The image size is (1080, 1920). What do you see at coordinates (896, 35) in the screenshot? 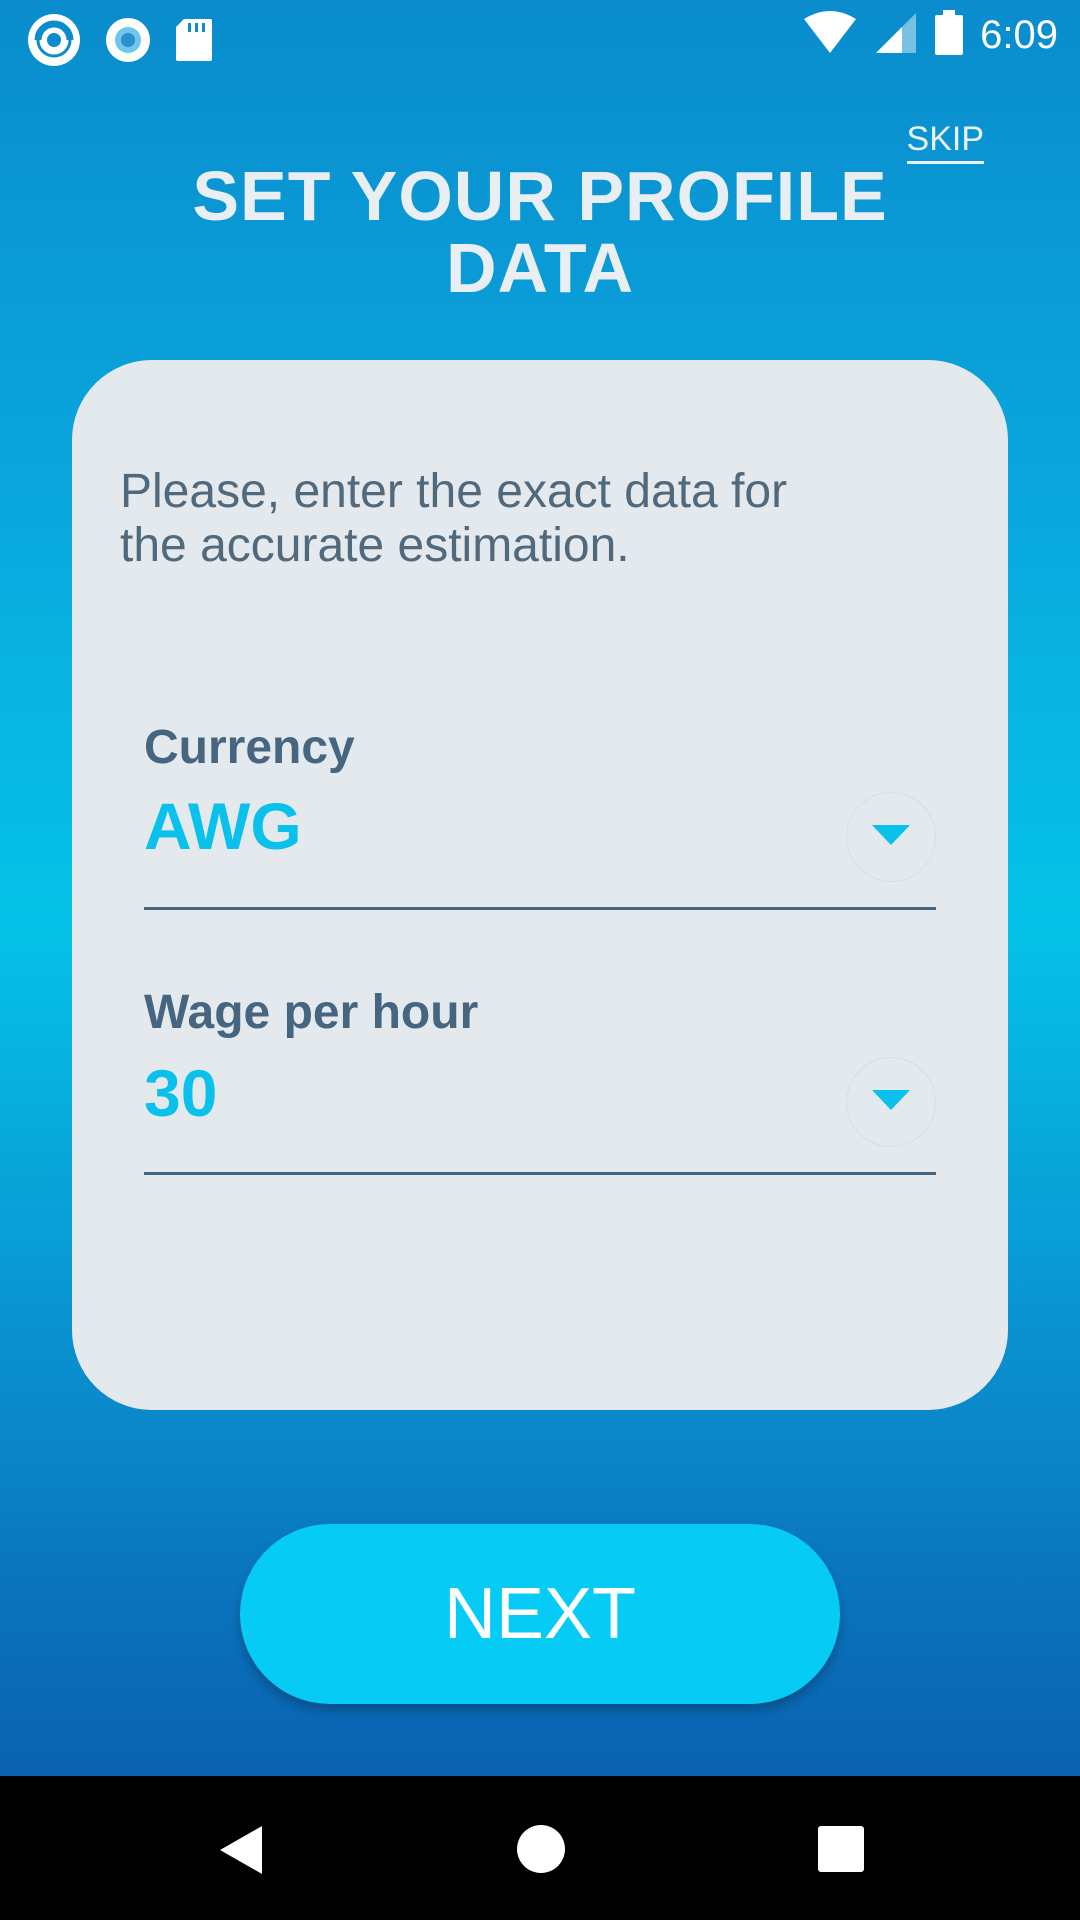
I see `signal-icon` at bounding box center [896, 35].